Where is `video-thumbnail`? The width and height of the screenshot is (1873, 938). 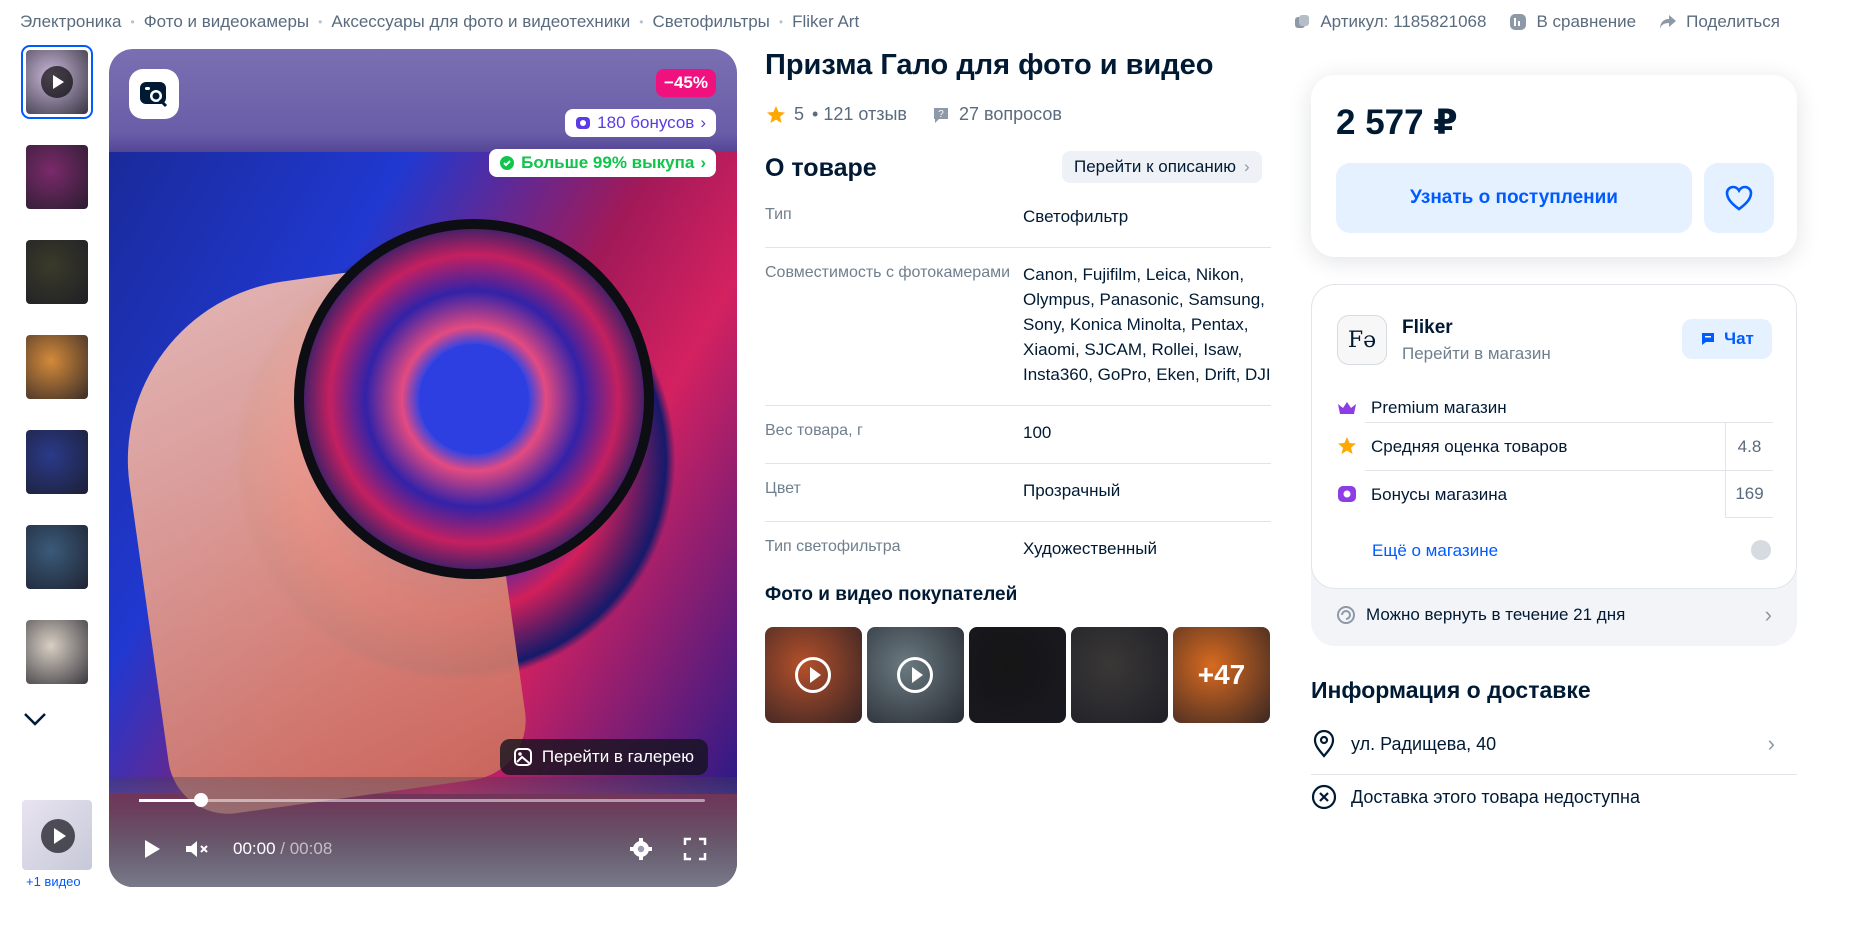
video-thumbnail is located at coordinates (57, 835).